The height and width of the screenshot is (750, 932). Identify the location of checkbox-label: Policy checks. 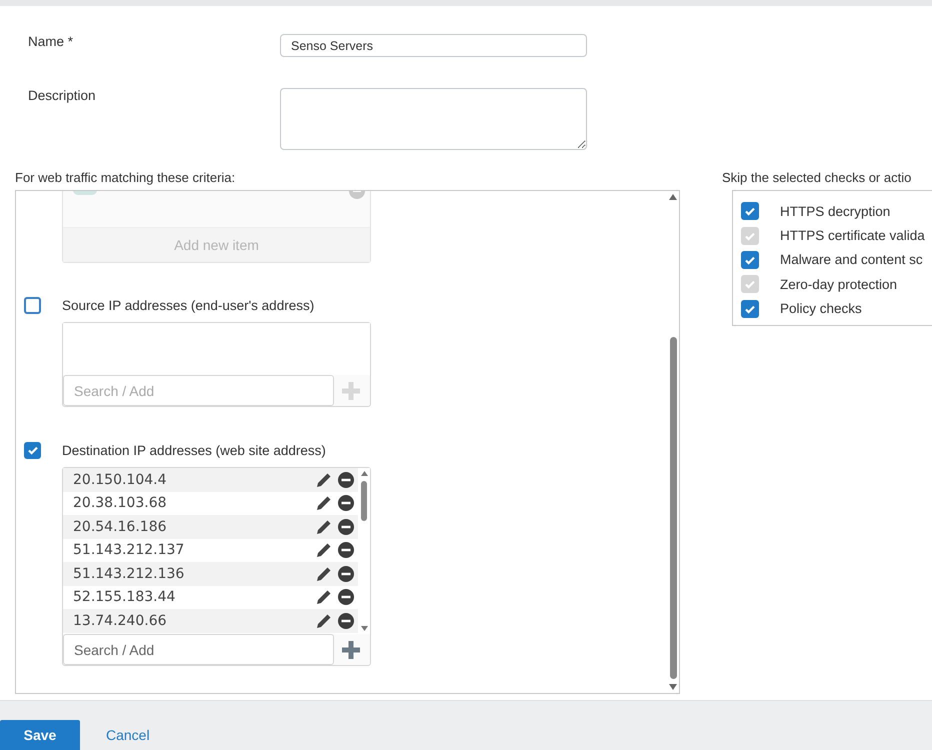
(821, 308).